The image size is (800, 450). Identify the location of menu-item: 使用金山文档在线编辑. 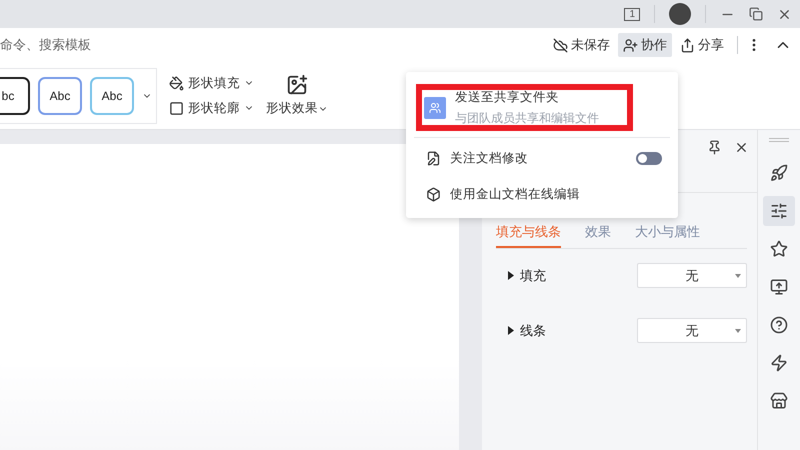
(542, 194).